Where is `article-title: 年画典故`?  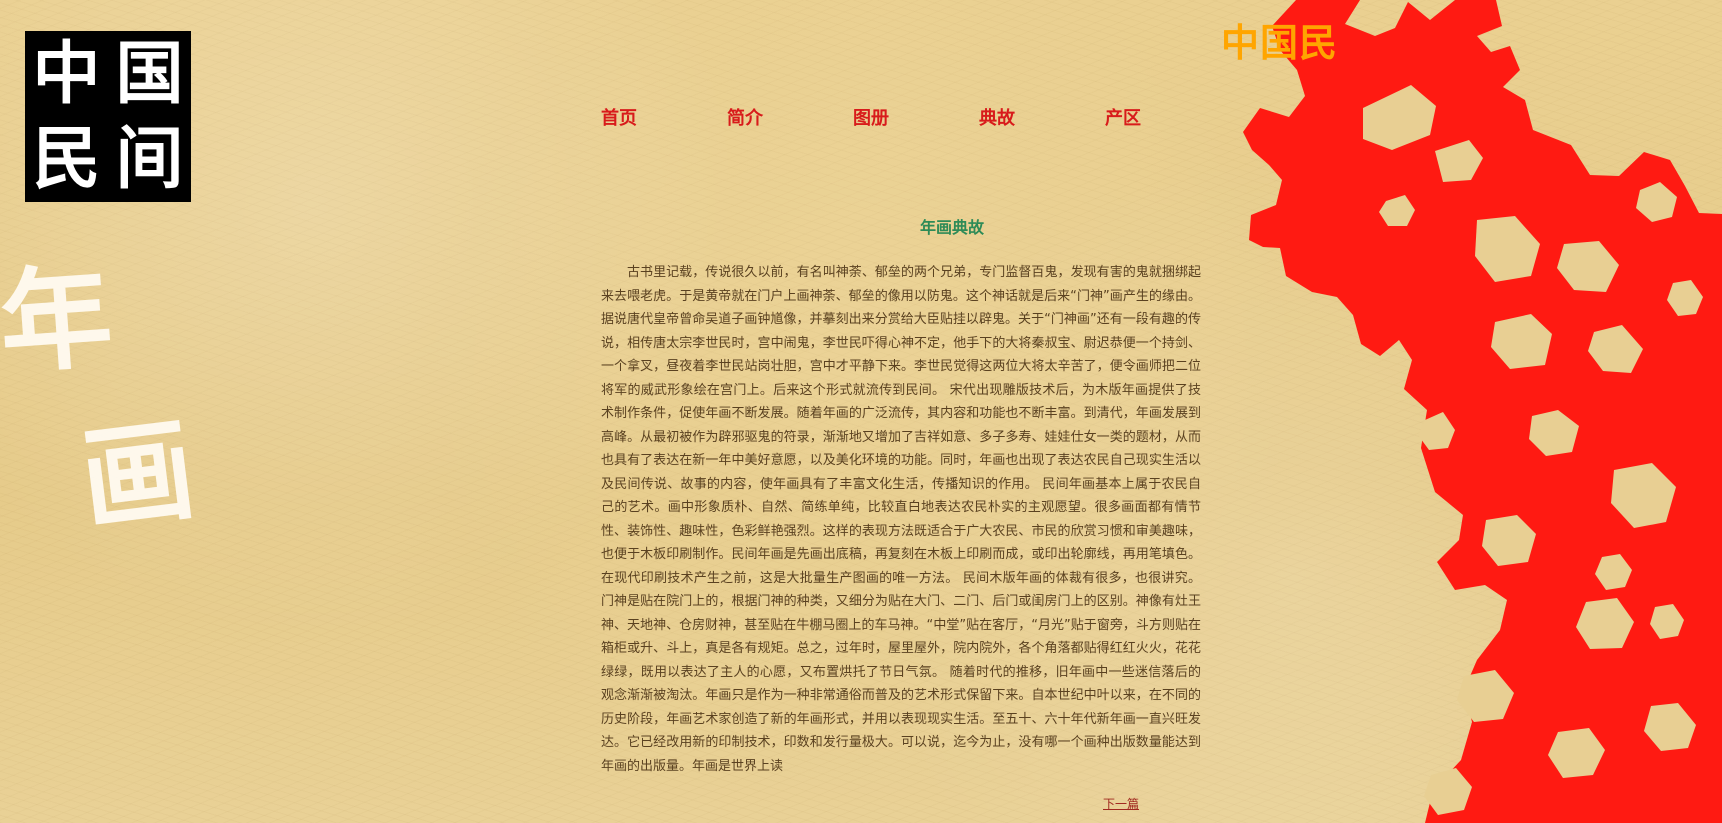
article-title: 年画典故 is located at coordinates (952, 227).